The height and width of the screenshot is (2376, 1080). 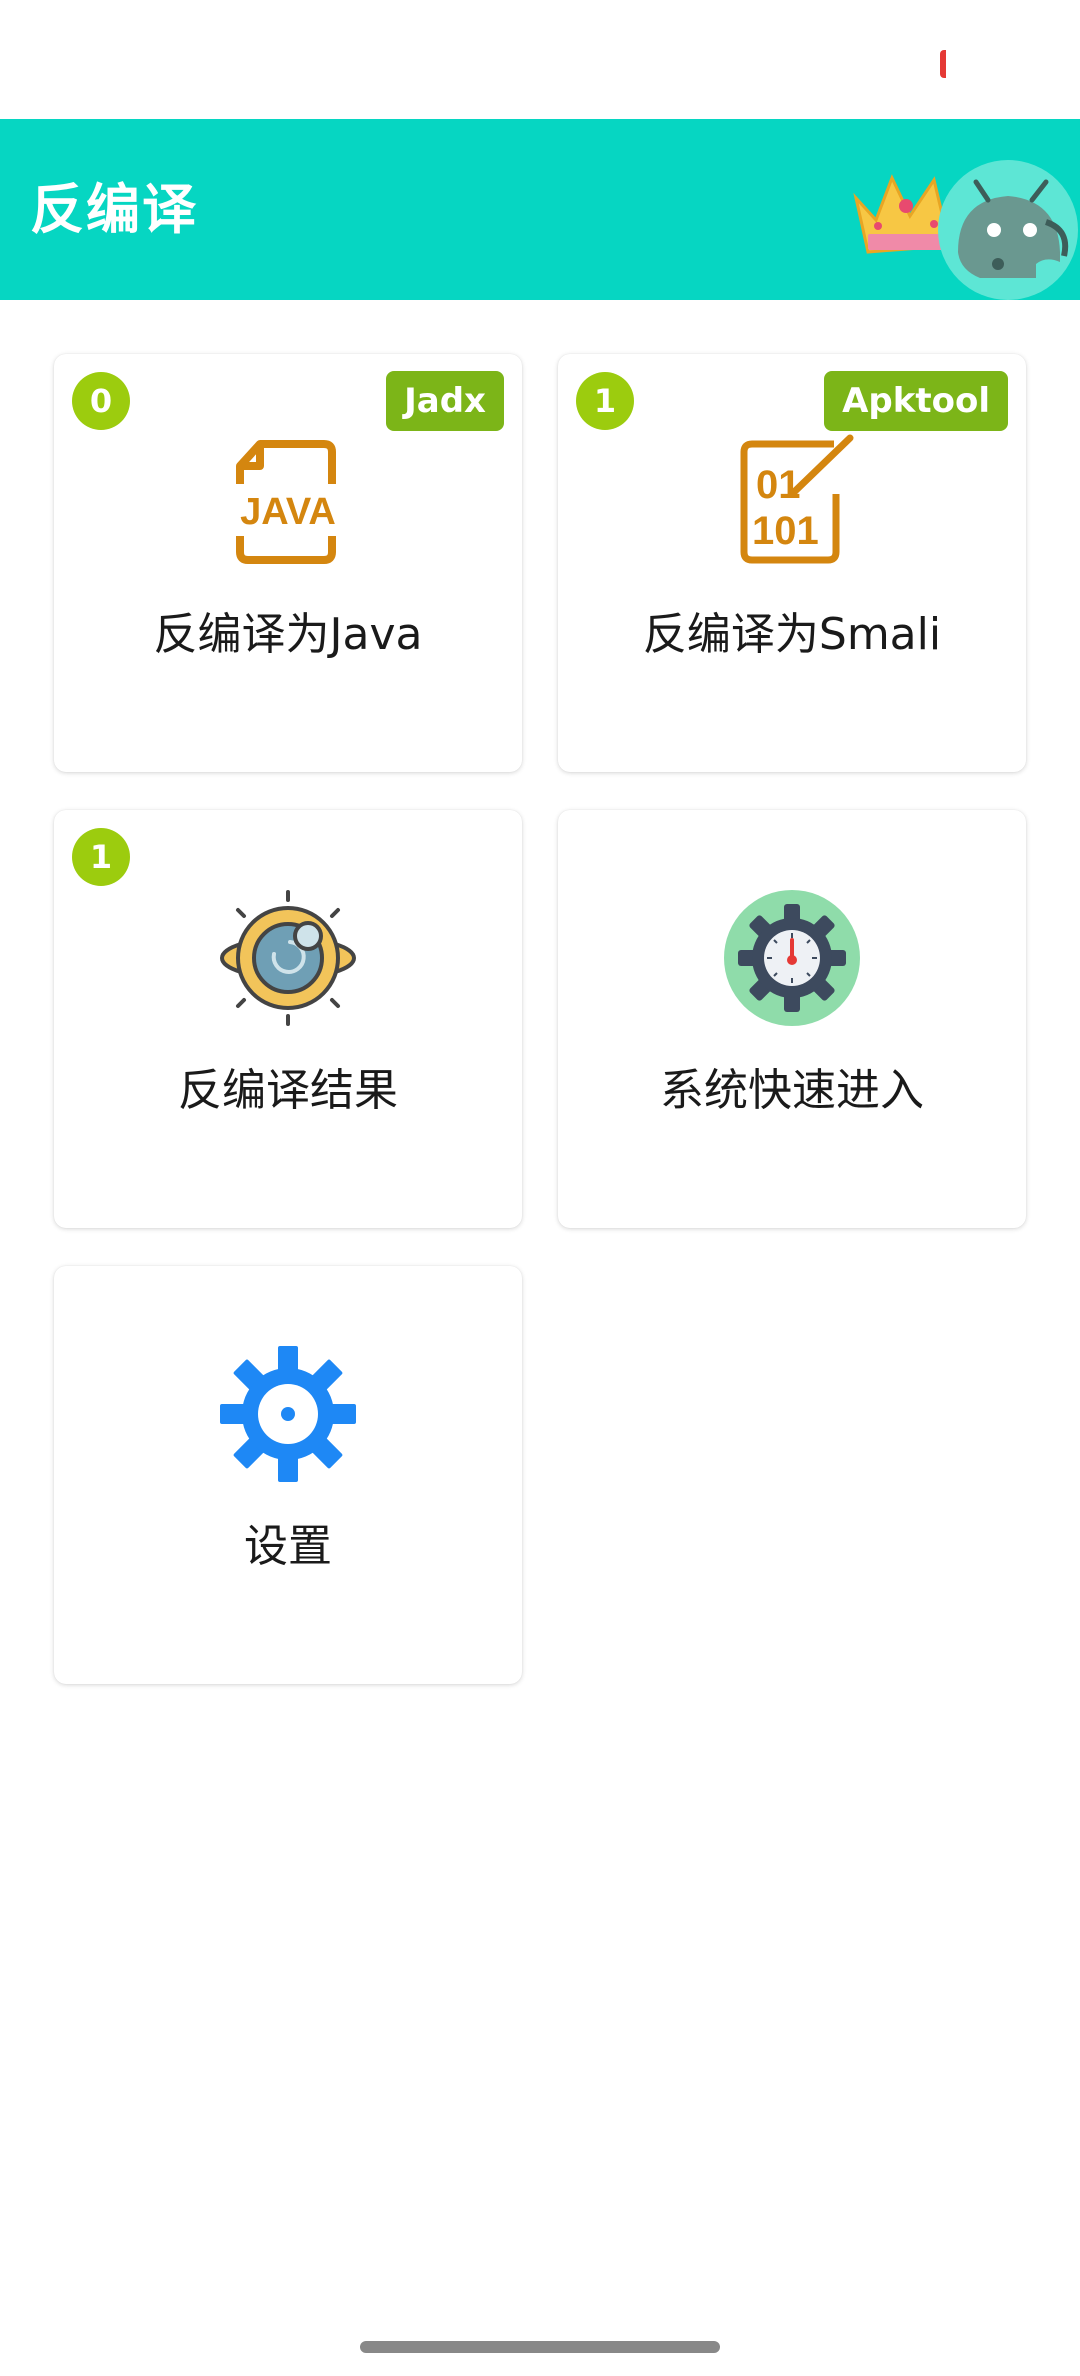 What do you see at coordinates (792, 634) in the screenshot?
I see `card-label: 反编译为Smali` at bounding box center [792, 634].